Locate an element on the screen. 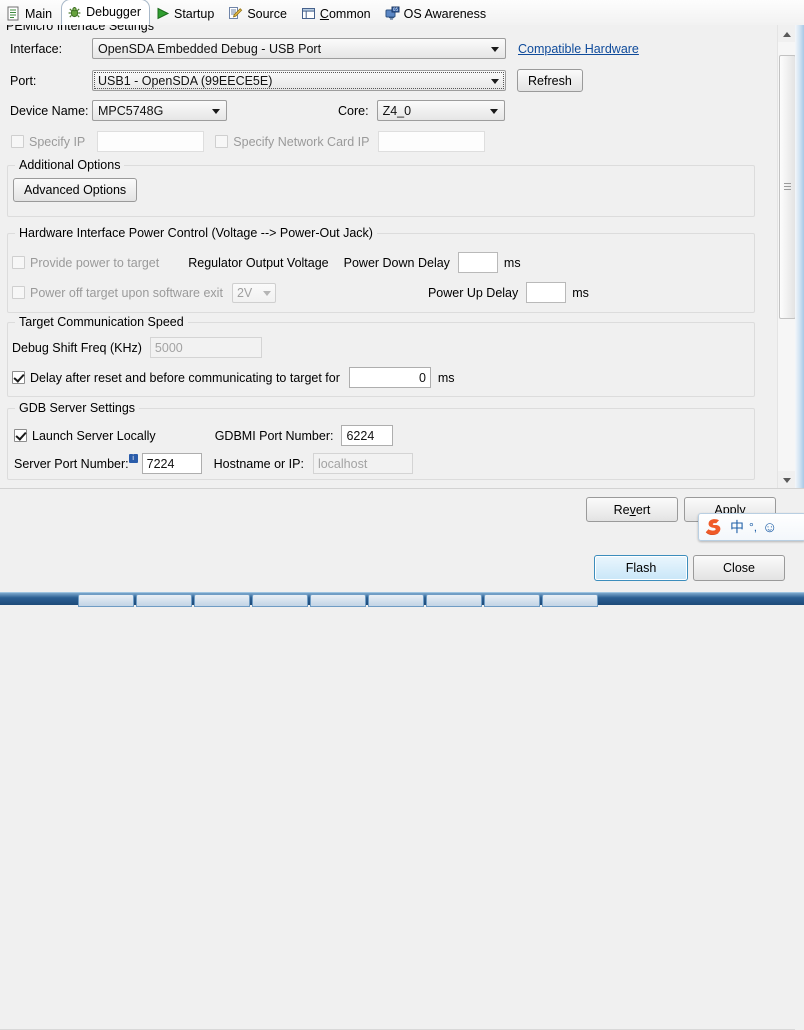  power-off-exit-checkbox is located at coordinates (18, 292).